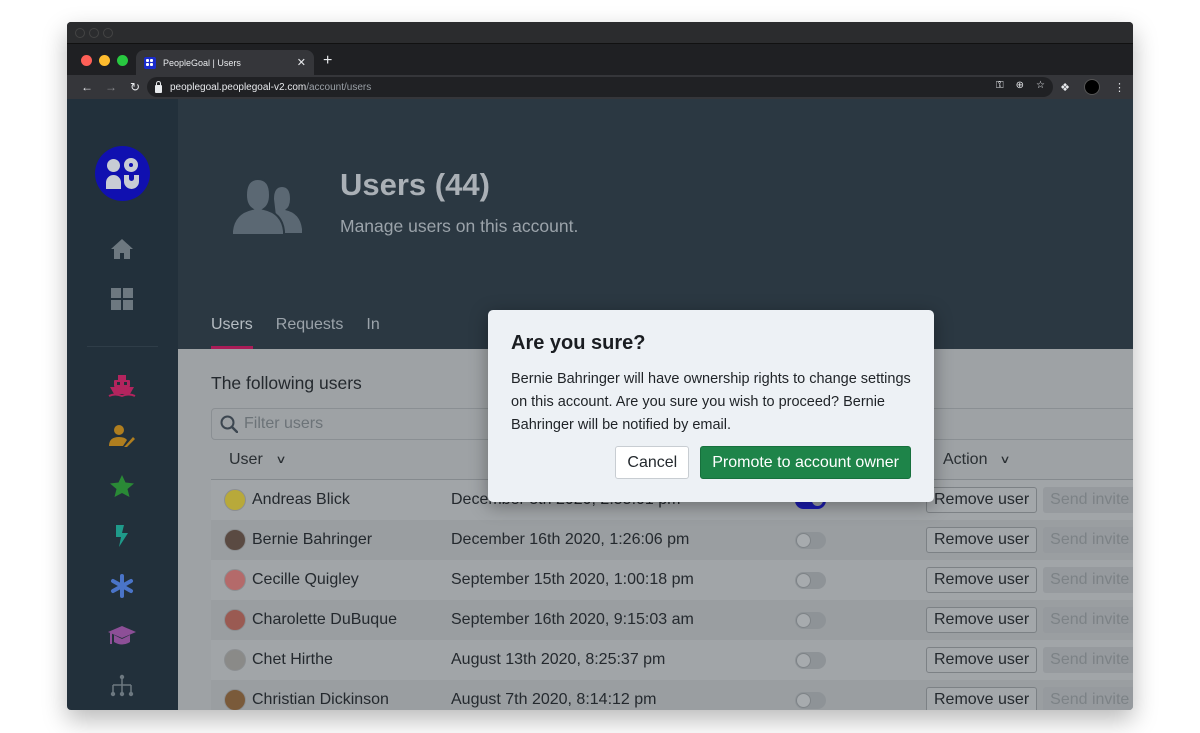  What do you see at coordinates (572, 579) in the screenshot?
I see `user-date: September 15th 2020, 1:00:18 pm` at bounding box center [572, 579].